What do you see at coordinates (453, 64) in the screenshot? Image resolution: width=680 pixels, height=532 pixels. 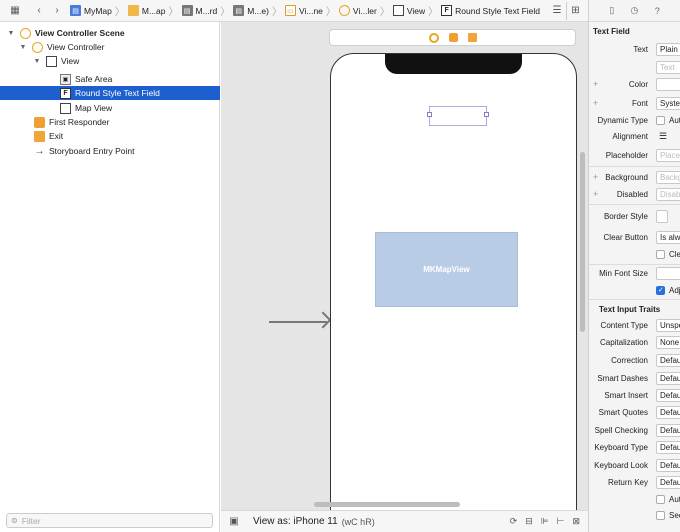 I see `notch` at bounding box center [453, 64].